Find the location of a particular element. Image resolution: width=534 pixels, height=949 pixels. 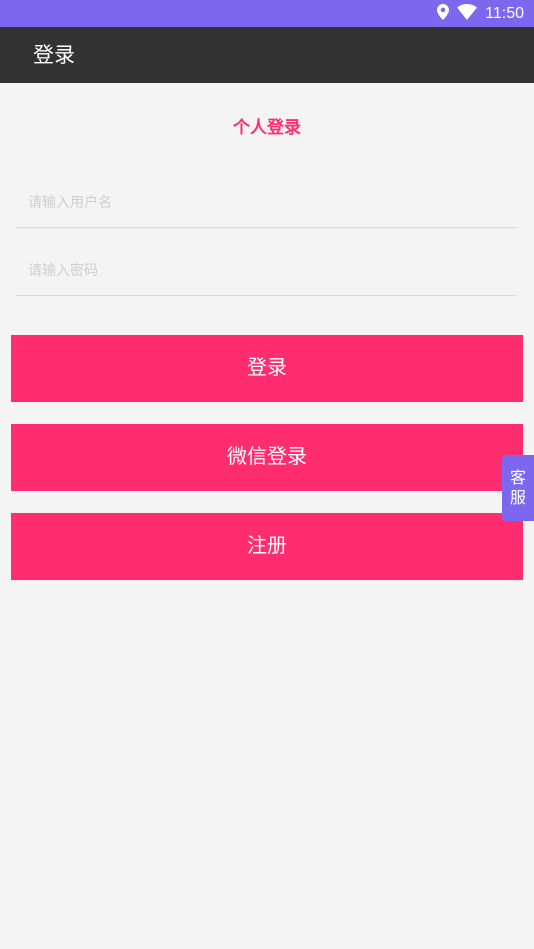

register-button: 注册 is located at coordinates (267, 546).